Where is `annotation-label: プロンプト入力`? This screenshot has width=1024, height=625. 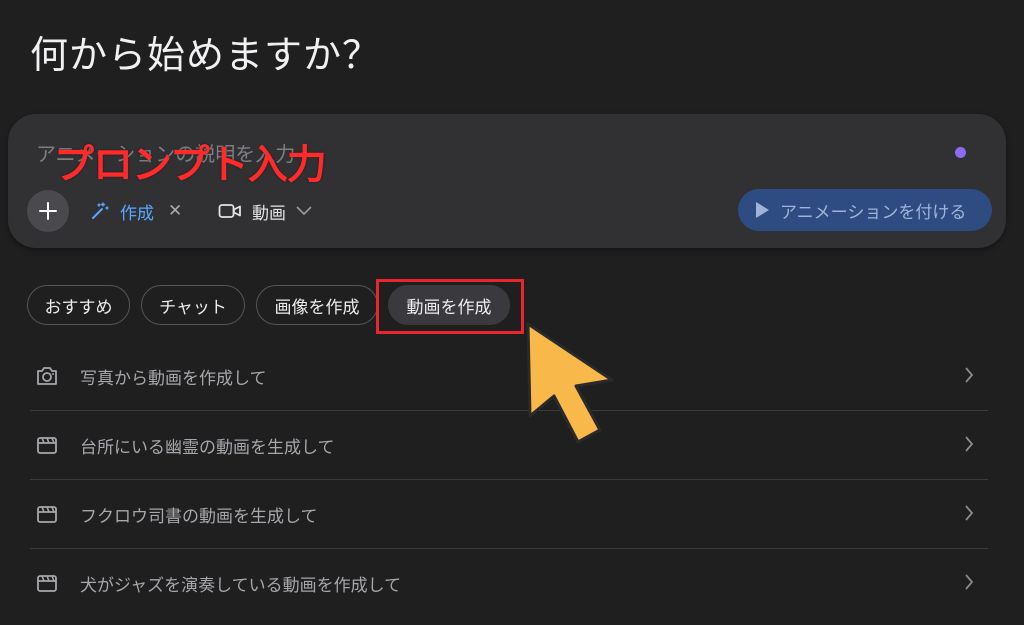
annotation-label: プロンプト入力 is located at coordinates (190, 165).